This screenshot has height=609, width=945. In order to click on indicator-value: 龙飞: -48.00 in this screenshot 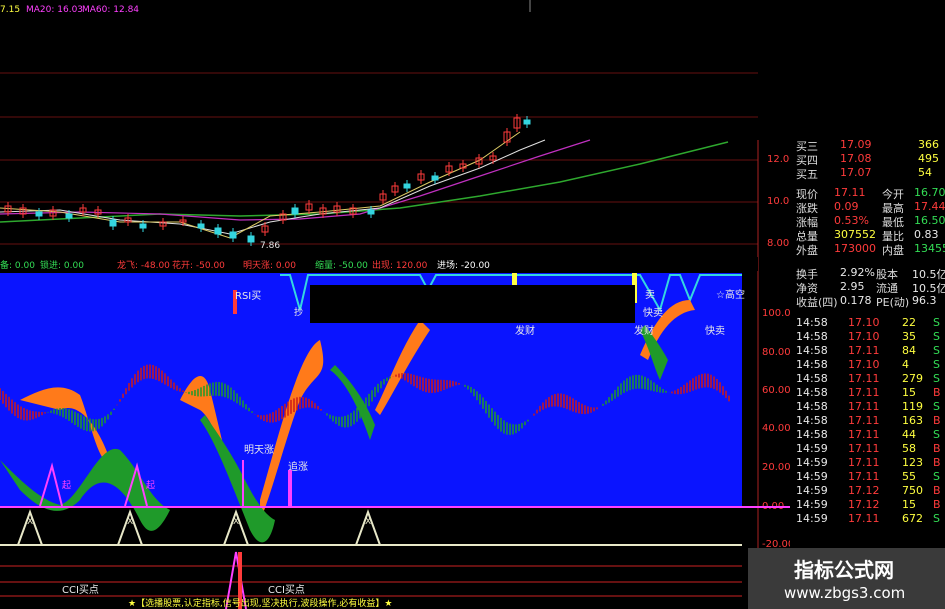, I will do `click(143, 265)`.